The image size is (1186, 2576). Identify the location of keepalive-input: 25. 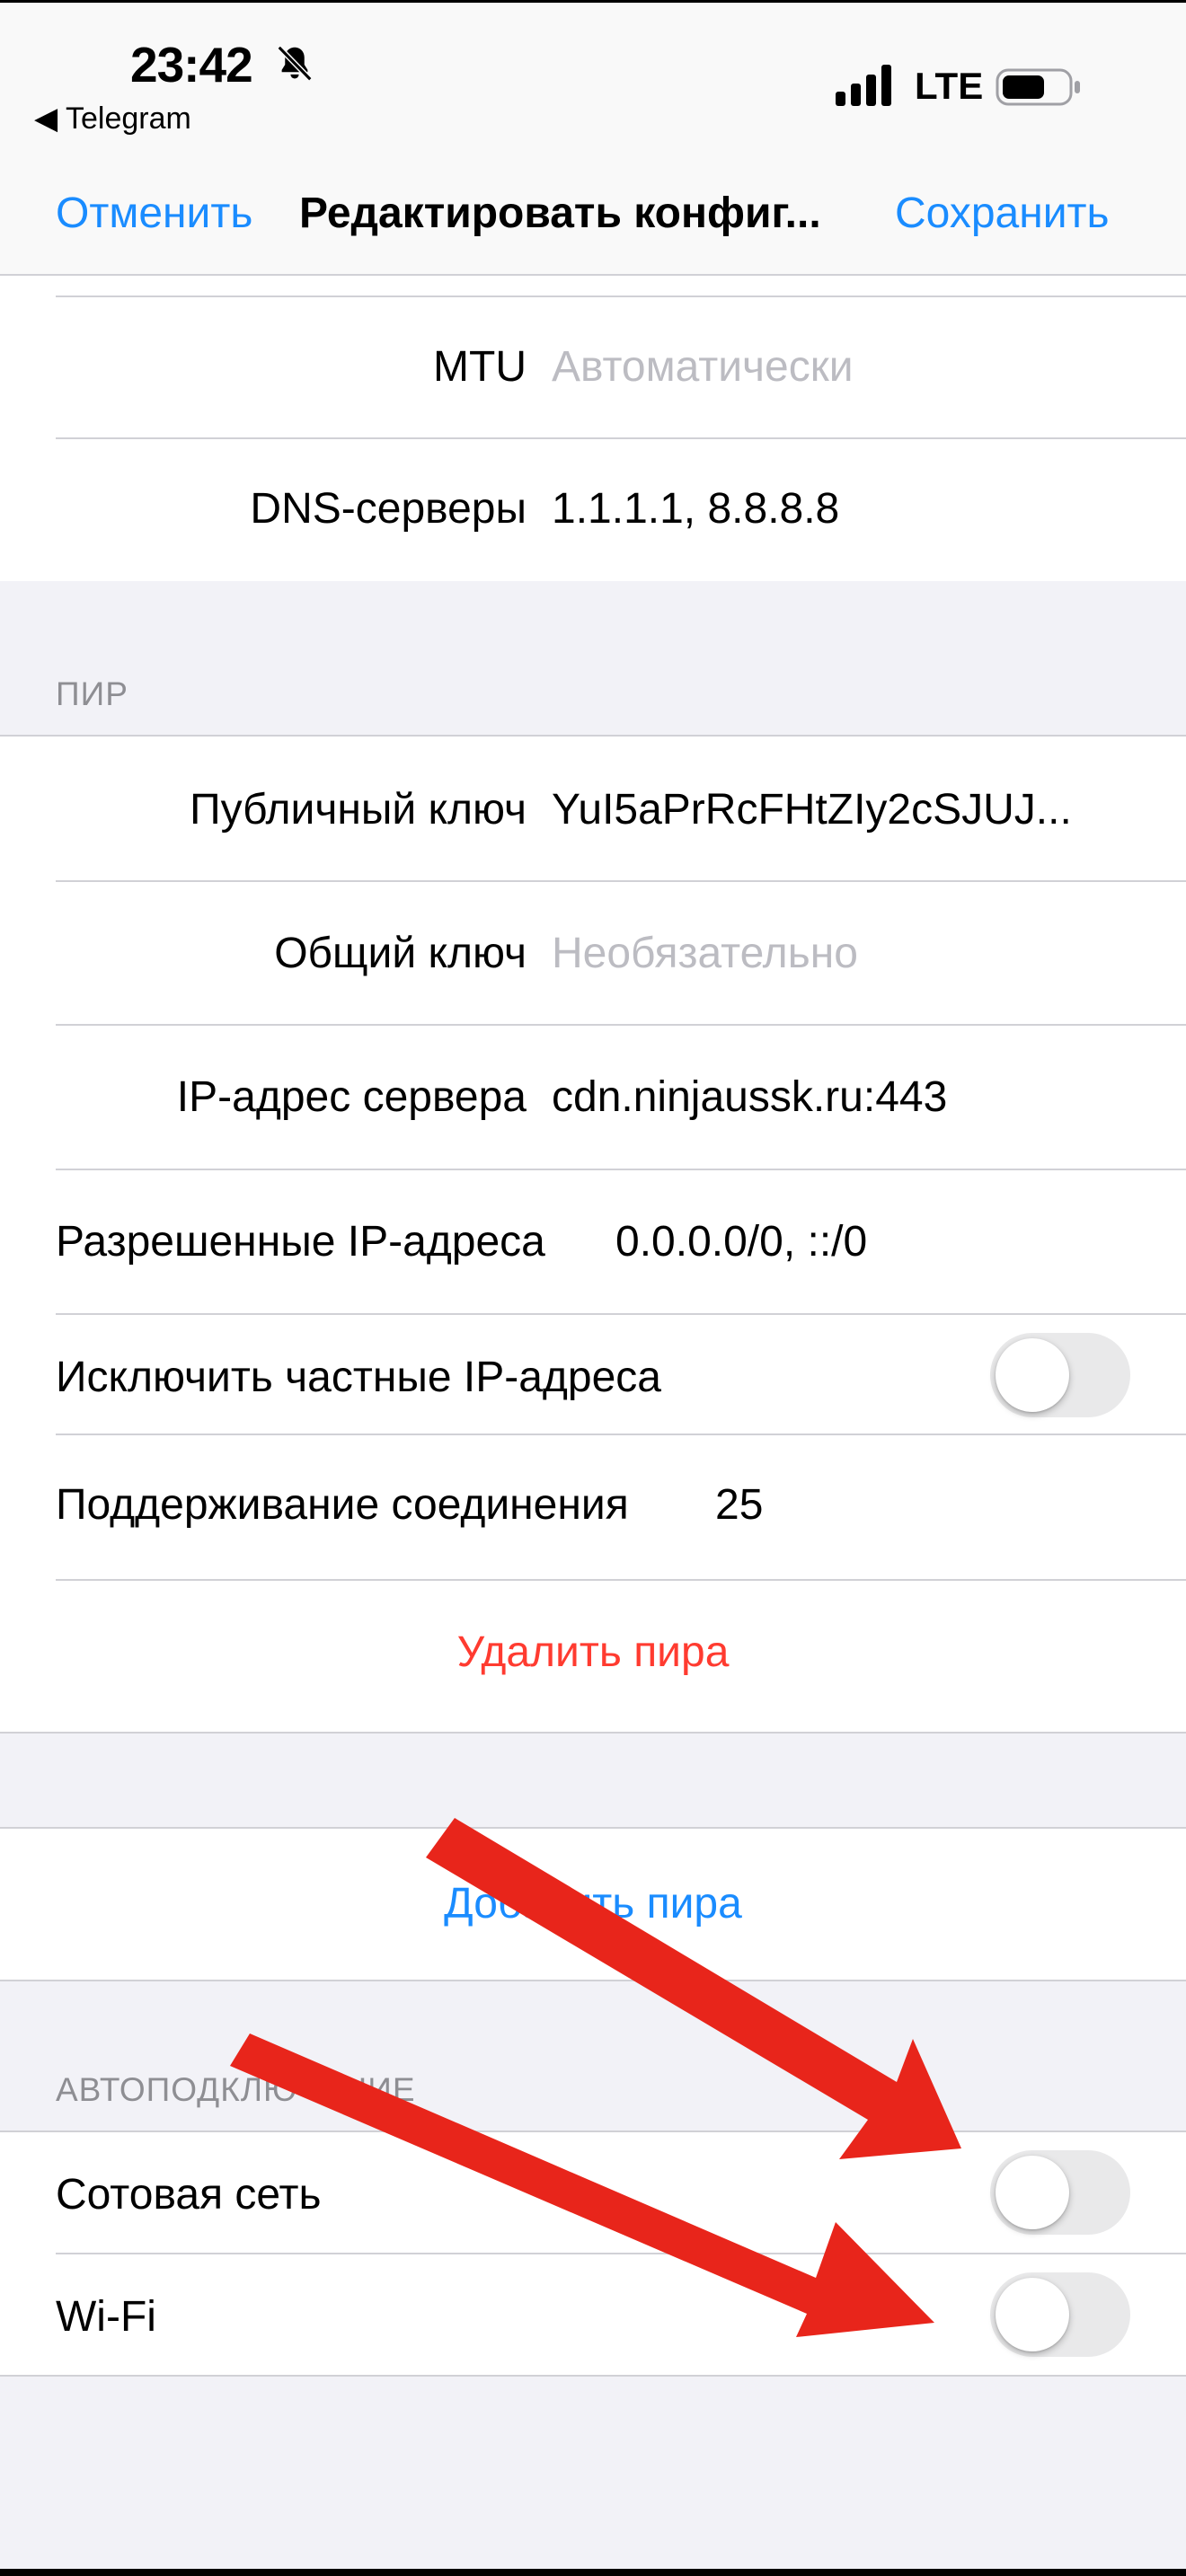
(739, 1505).